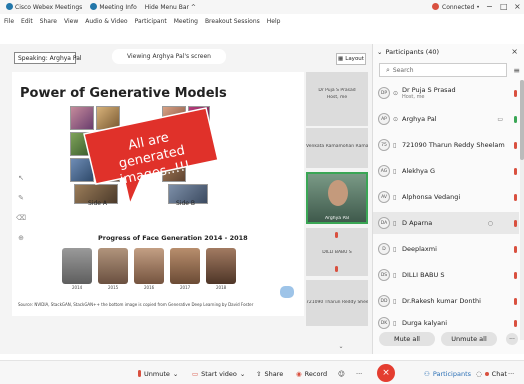  I want to click on sort-icon: ≡, so click(516, 70).